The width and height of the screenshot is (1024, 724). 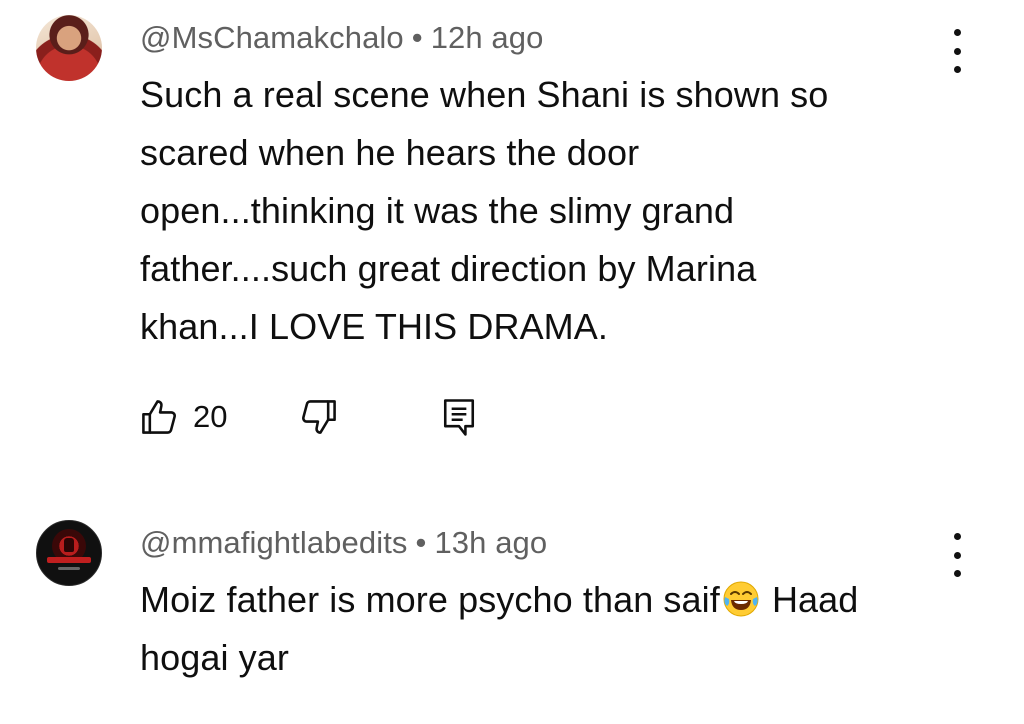 What do you see at coordinates (69, 560) in the screenshot?
I see `channel-logo-banner` at bounding box center [69, 560].